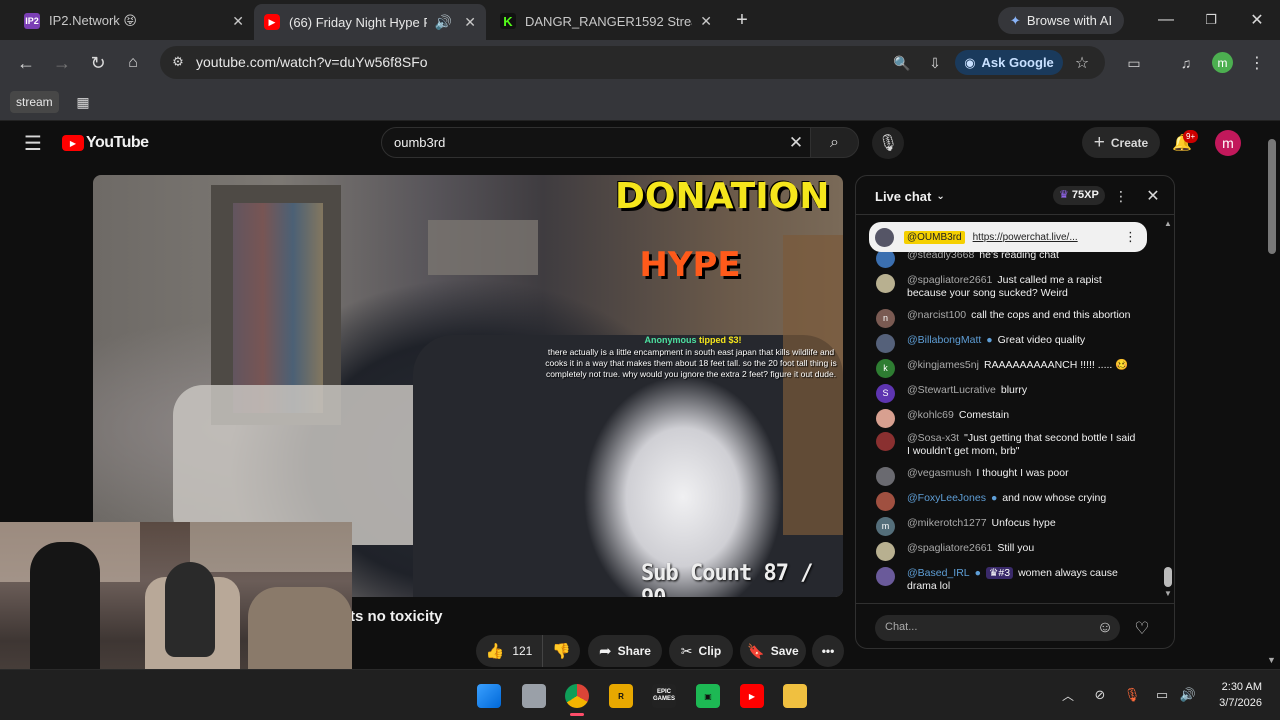 The height and width of the screenshot is (720, 1280). Describe the element at coordinates (944, 340) in the screenshot. I see `chat-author: @BillabongMatt` at that location.